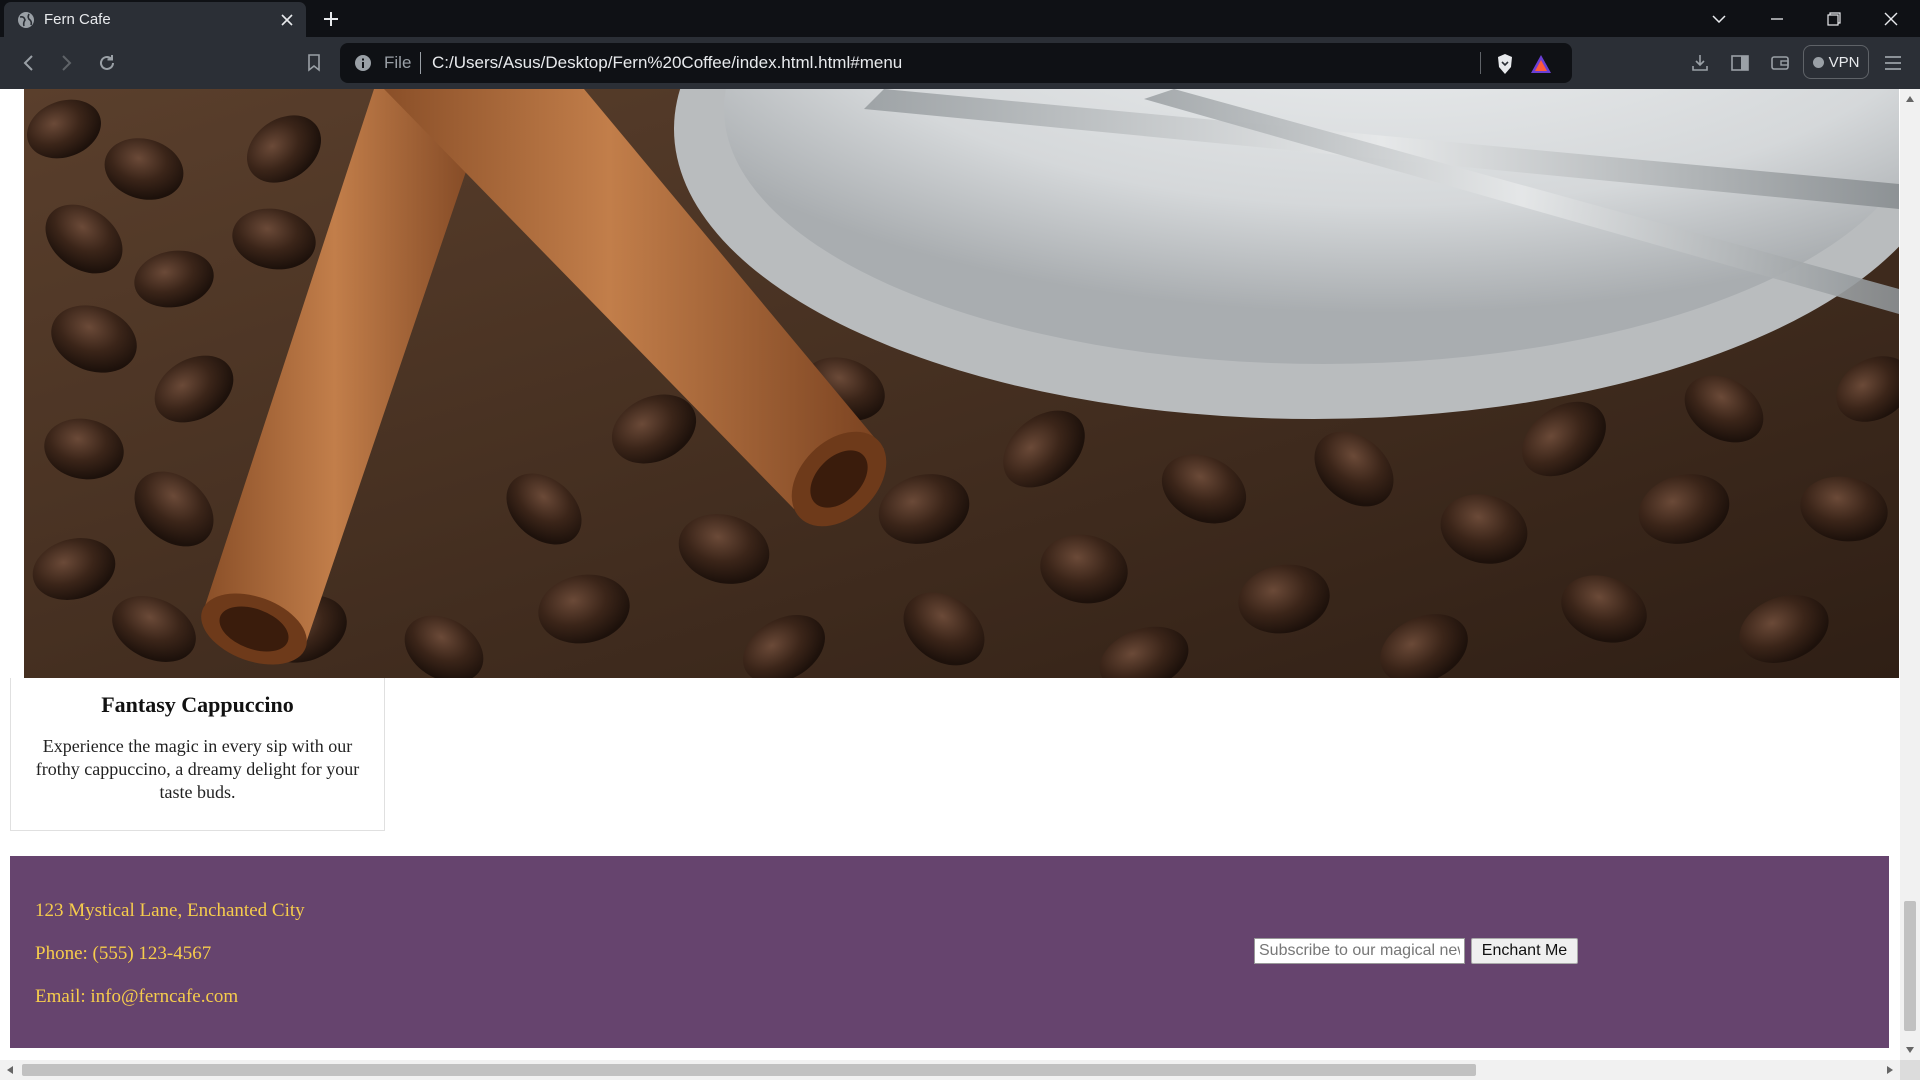 Image resolution: width=1920 pixels, height=1080 pixels. What do you see at coordinates (1910, 966) in the screenshot?
I see `vertical-scroll-thumb` at bounding box center [1910, 966].